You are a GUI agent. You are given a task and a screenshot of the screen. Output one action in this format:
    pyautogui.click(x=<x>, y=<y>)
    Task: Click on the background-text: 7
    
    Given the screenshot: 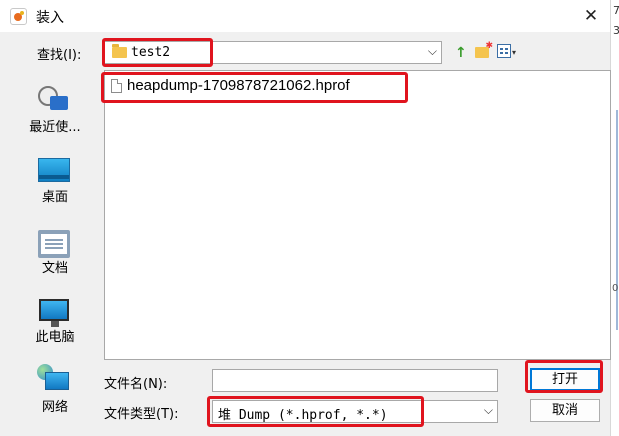 What is the action you would take?
    pyautogui.click(x=616, y=10)
    